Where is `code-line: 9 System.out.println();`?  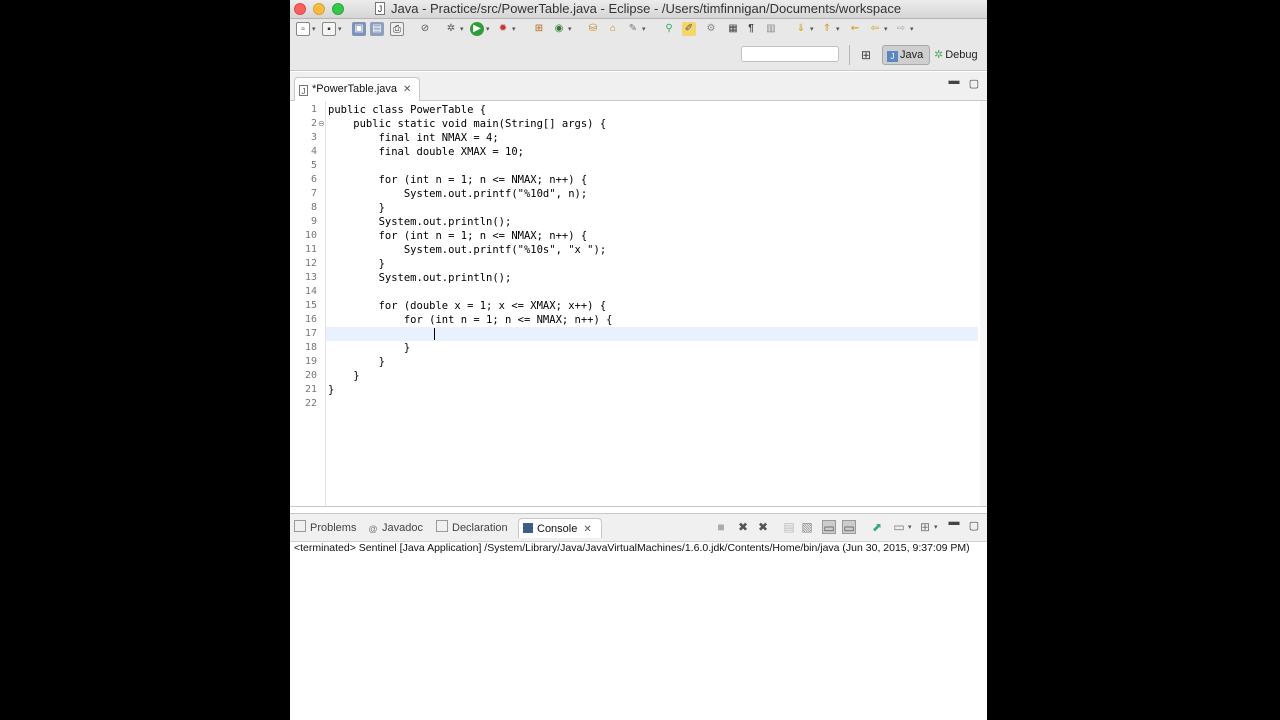 code-line: 9 System.out.println(); is located at coordinates (638, 222).